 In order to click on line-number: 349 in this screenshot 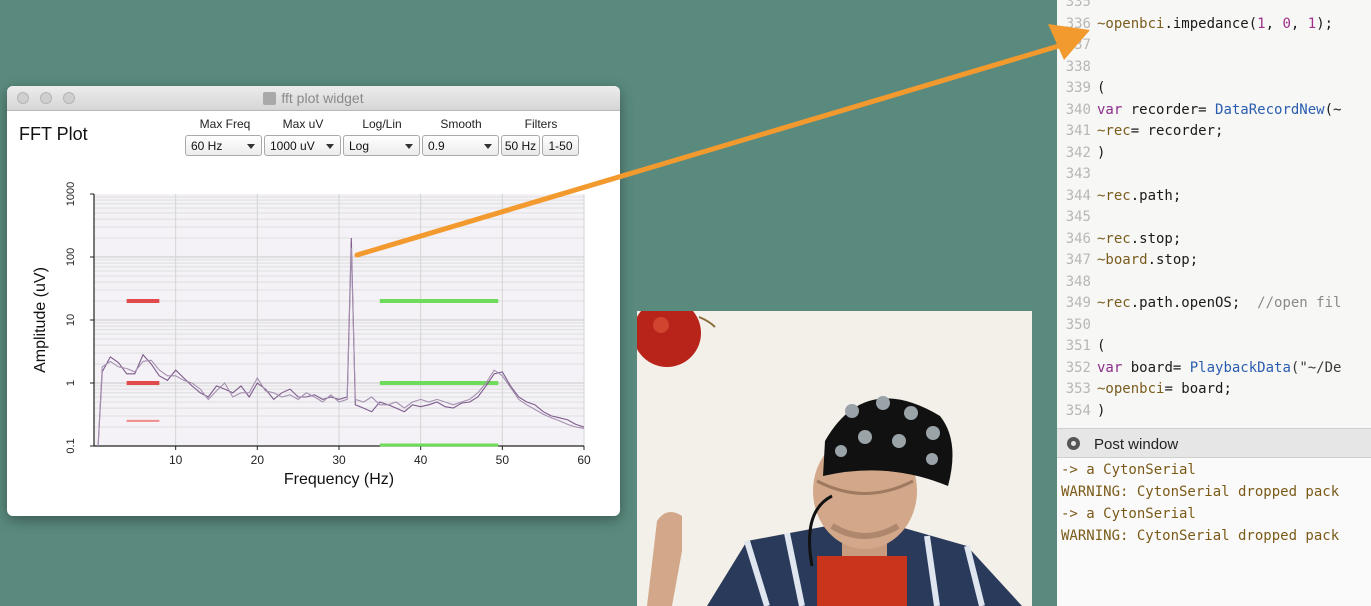, I will do `click(1078, 303)`.